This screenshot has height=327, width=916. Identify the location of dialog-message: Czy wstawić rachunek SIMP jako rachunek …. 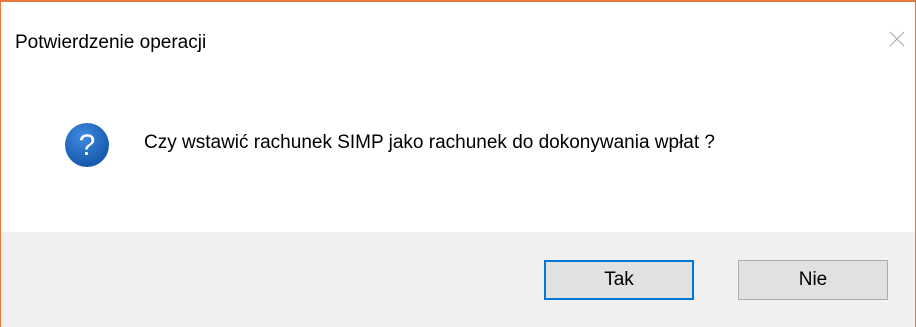
(429, 142).